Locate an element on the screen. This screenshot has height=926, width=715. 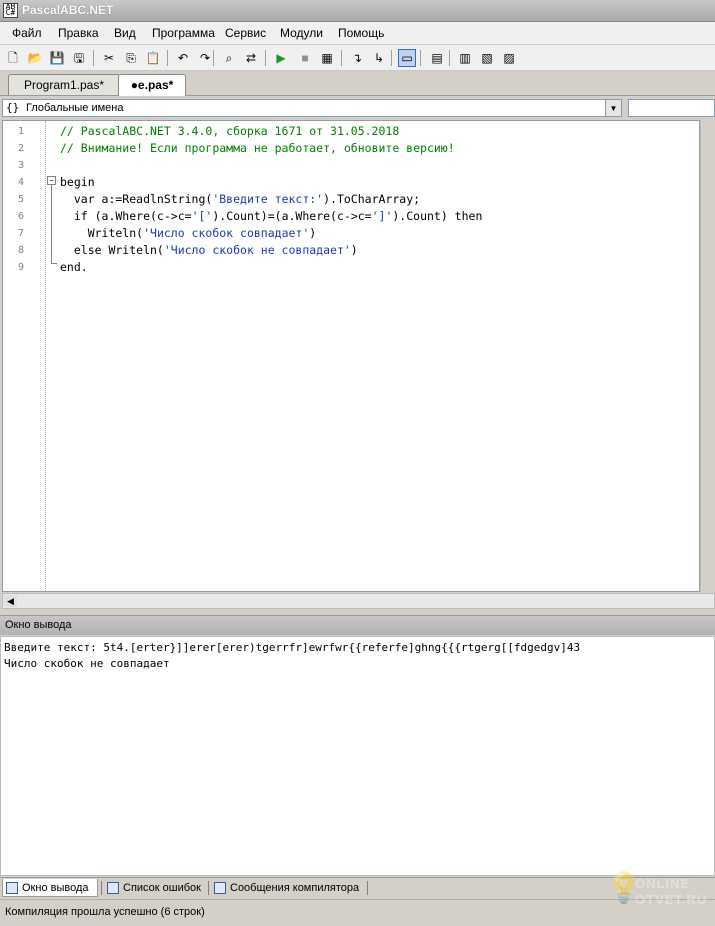
open-folder-icon: 📂 is located at coordinates (35, 58).